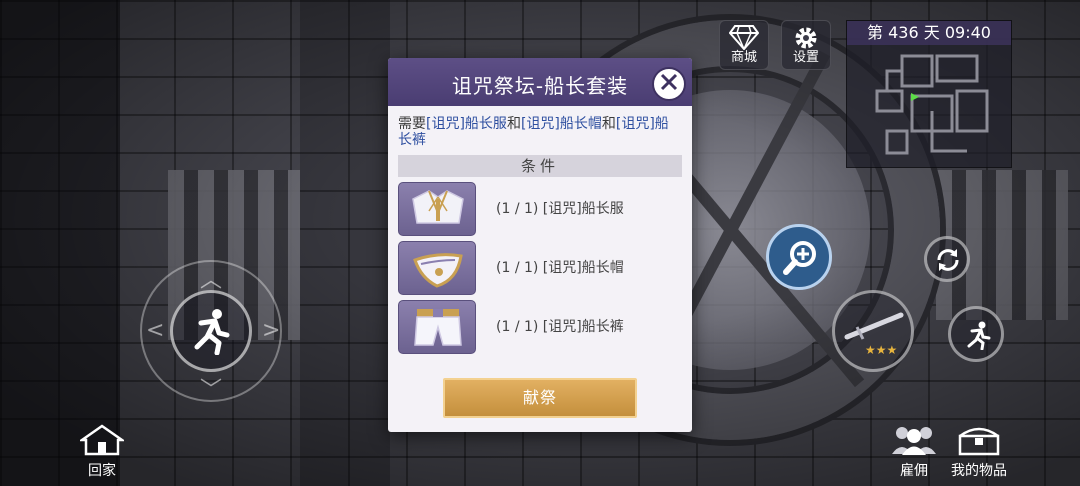 The image size is (1080, 486). Describe the element at coordinates (806, 36) in the screenshot. I see `gear-icon` at that location.